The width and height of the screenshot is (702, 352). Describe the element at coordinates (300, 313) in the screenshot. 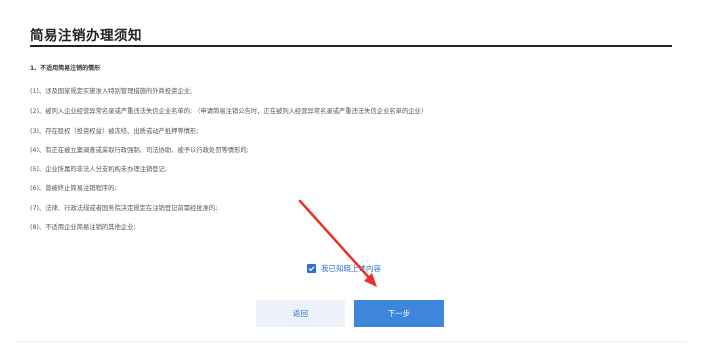

I see `back-button: 返回` at that location.